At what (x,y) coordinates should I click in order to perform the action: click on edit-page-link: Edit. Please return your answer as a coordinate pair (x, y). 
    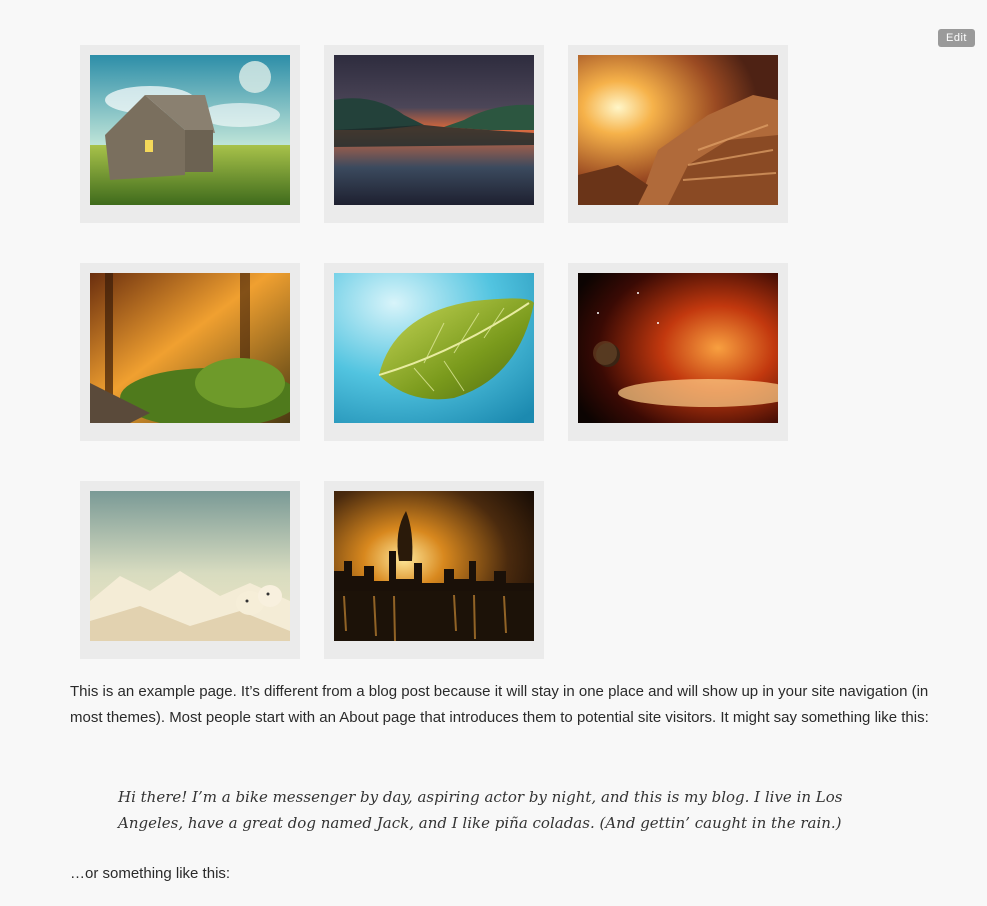
    Looking at the image, I should click on (956, 38).